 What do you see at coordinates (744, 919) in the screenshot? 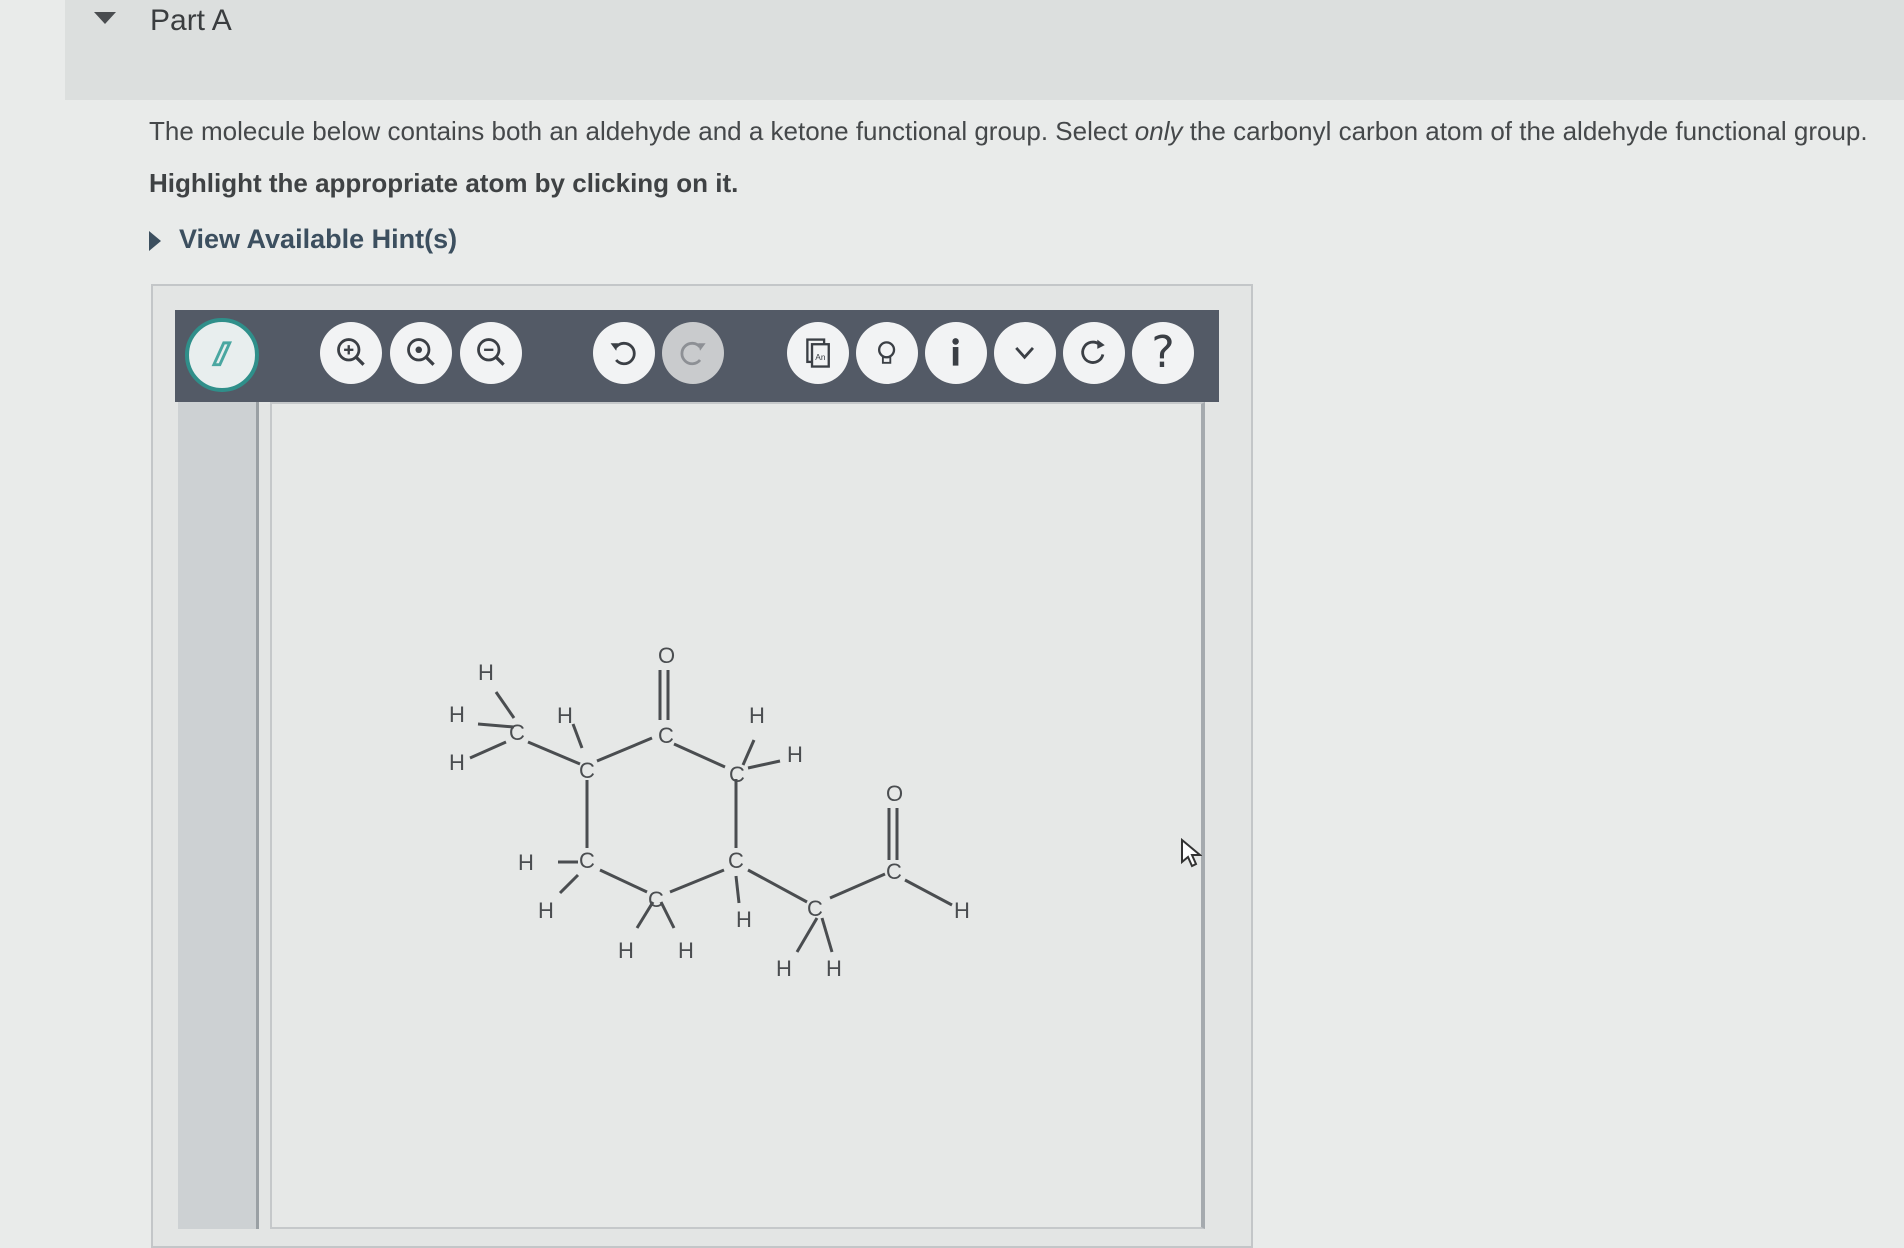
I see `atom-h-ring-4: H` at bounding box center [744, 919].